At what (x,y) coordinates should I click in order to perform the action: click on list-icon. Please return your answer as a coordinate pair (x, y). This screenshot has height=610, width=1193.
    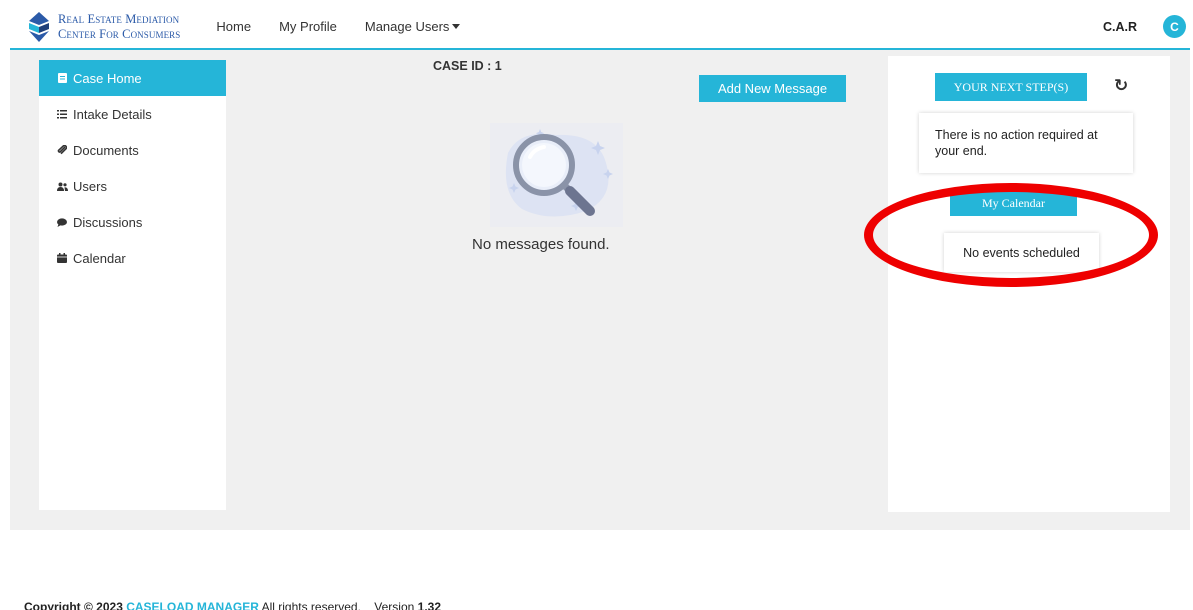
    Looking at the image, I should click on (62, 114).